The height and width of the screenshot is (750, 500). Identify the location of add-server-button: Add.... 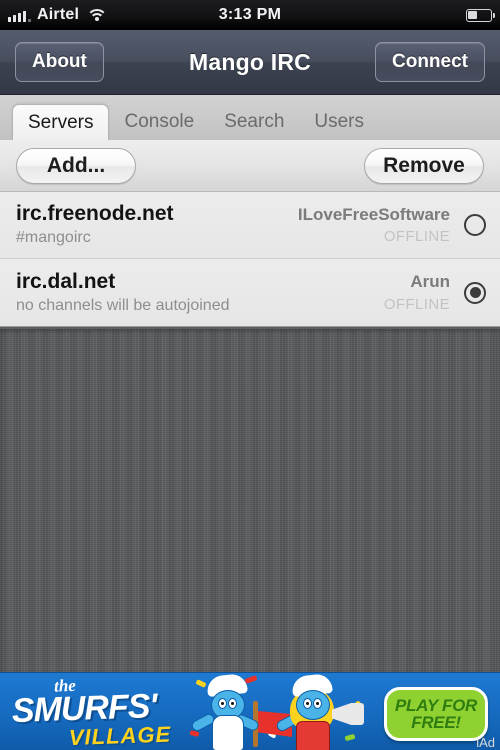
(76, 165).